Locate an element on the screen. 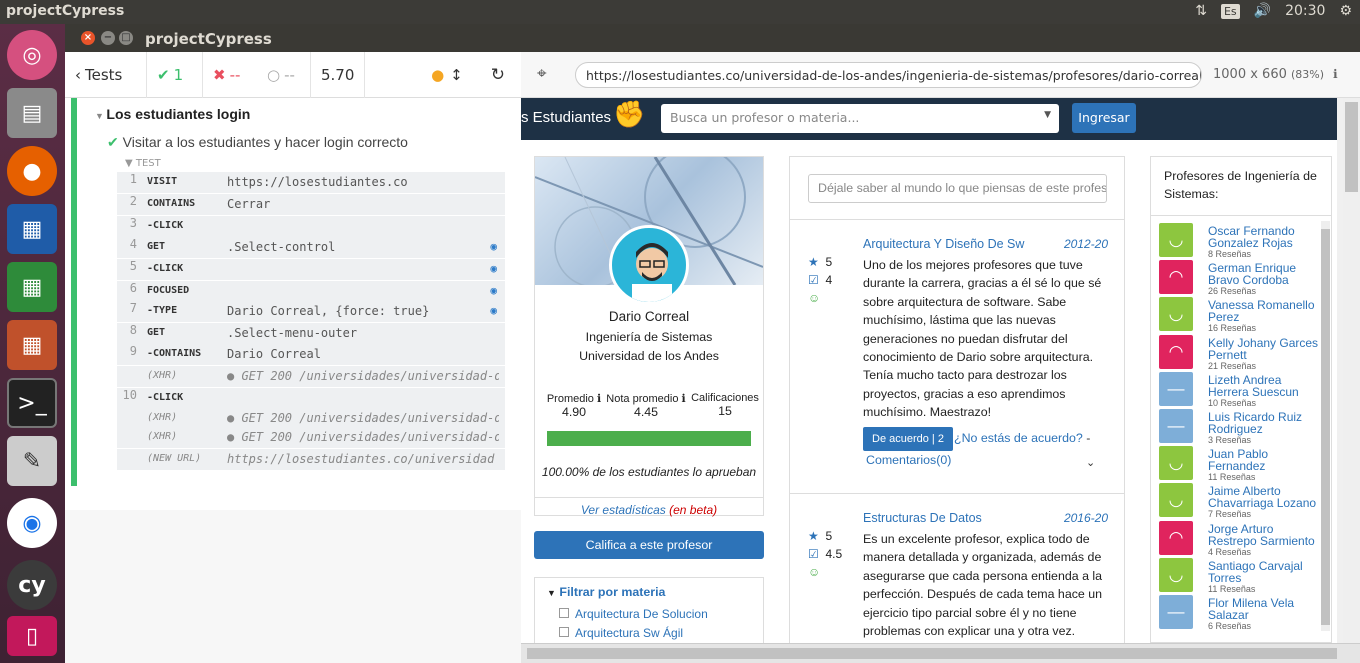 Image resolution: width=1360 pixels, height=663 pixels. professor-item: ◡ Vanessa Romanello Perez 16 Reseñas is located at coordinates (1239, 315).